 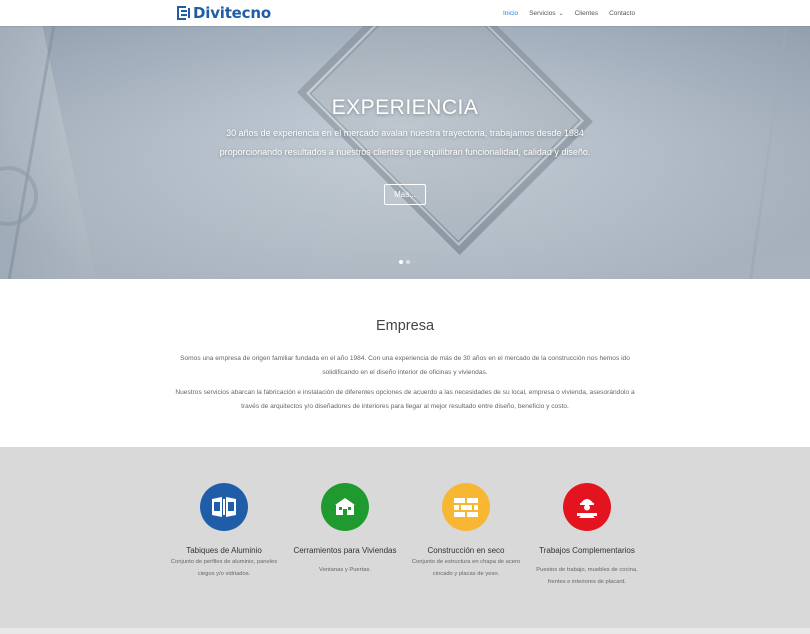 I want to click on nav-item-contacto: Contacto, so click(x=622, y=13).